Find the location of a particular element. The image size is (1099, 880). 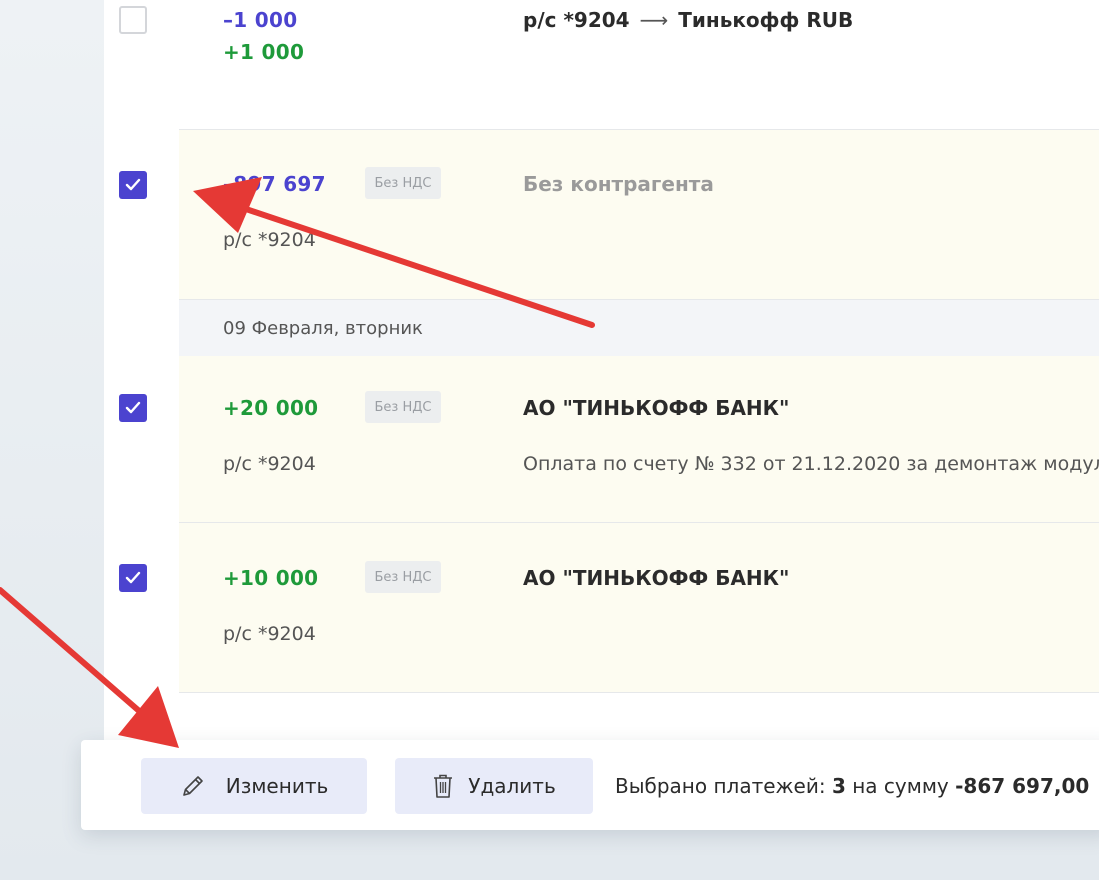

selected-prefix: Выбрано платежей: is located at coordinates (723, 786).